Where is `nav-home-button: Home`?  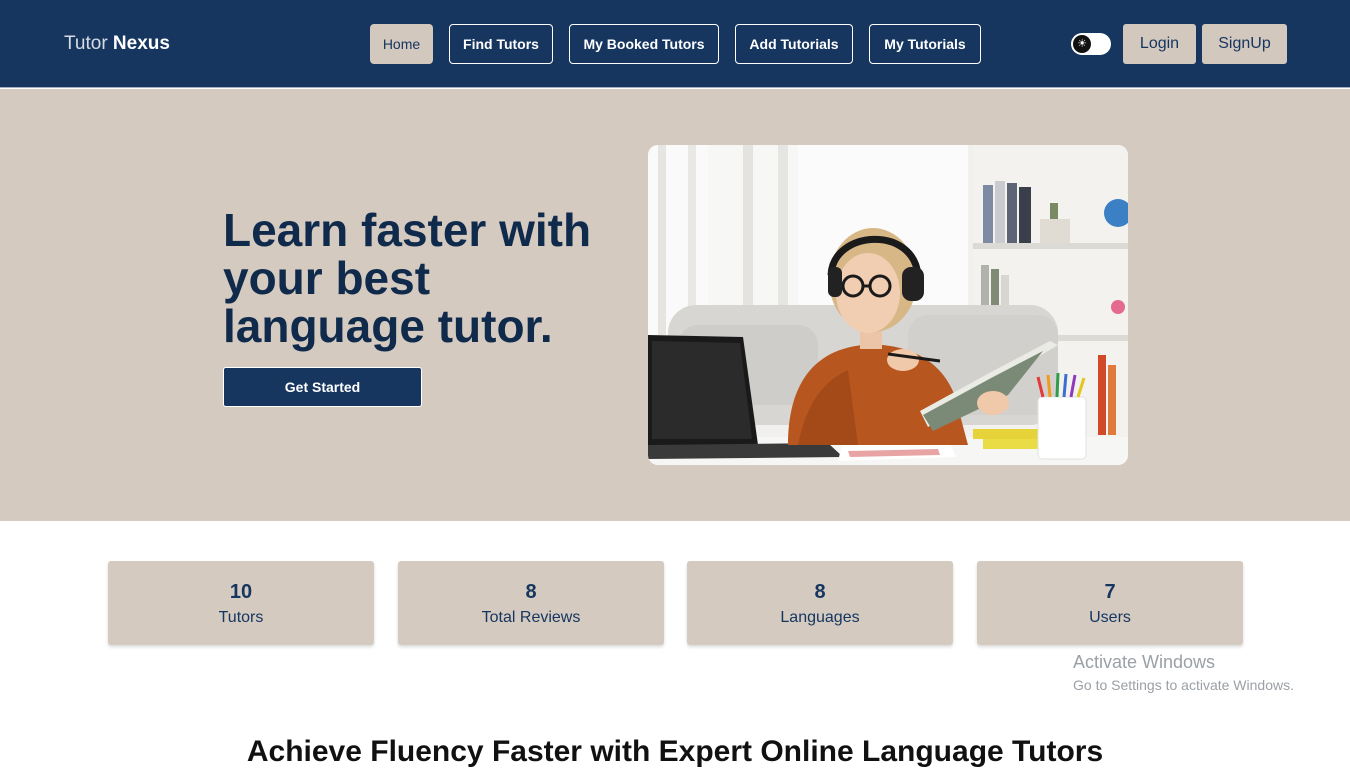
nav-home-button: Home is located at coordinates (401, 44).